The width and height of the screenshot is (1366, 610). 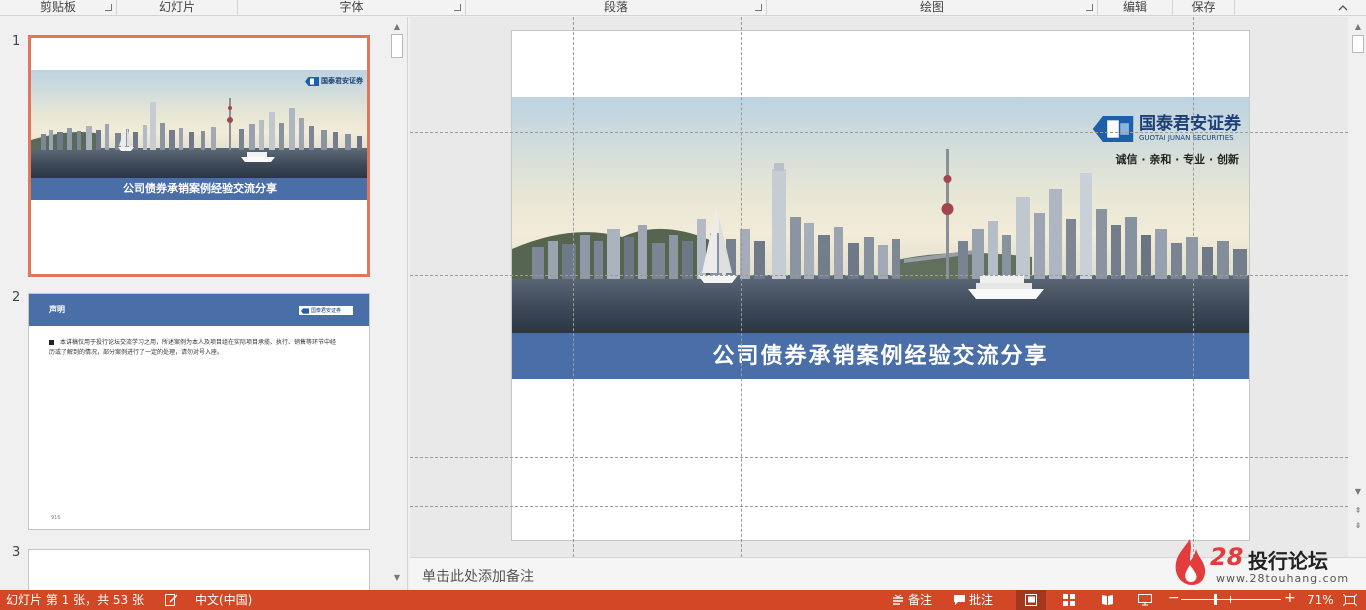 What do you see at coordinates (920, 600) in the screenshot?
I see `notes-toggle: 备注` at bounding box center [920, 600].